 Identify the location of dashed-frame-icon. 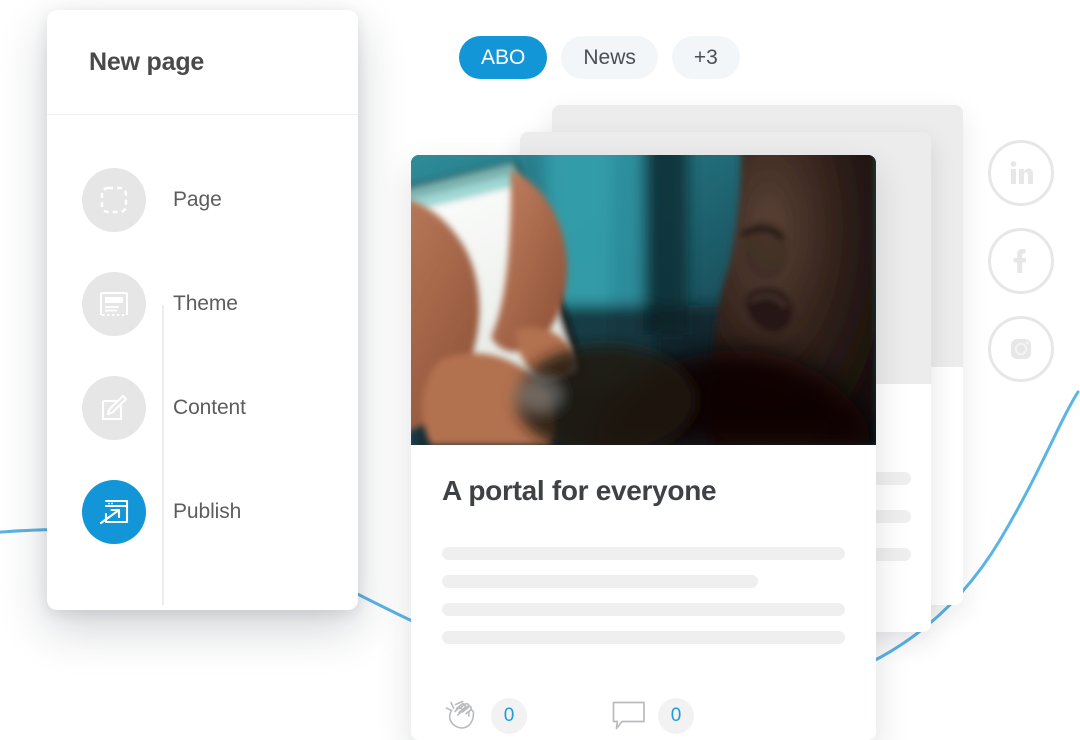
(114, 200).